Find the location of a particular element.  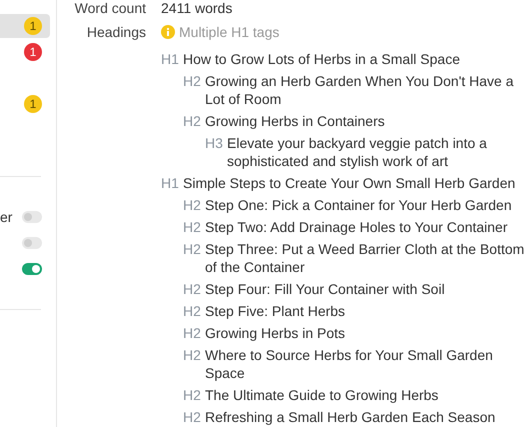

heading-text: Step Three: Put a Weed Barrier Cloth at the Bottom of the Container is located at coordinates (365, 258).